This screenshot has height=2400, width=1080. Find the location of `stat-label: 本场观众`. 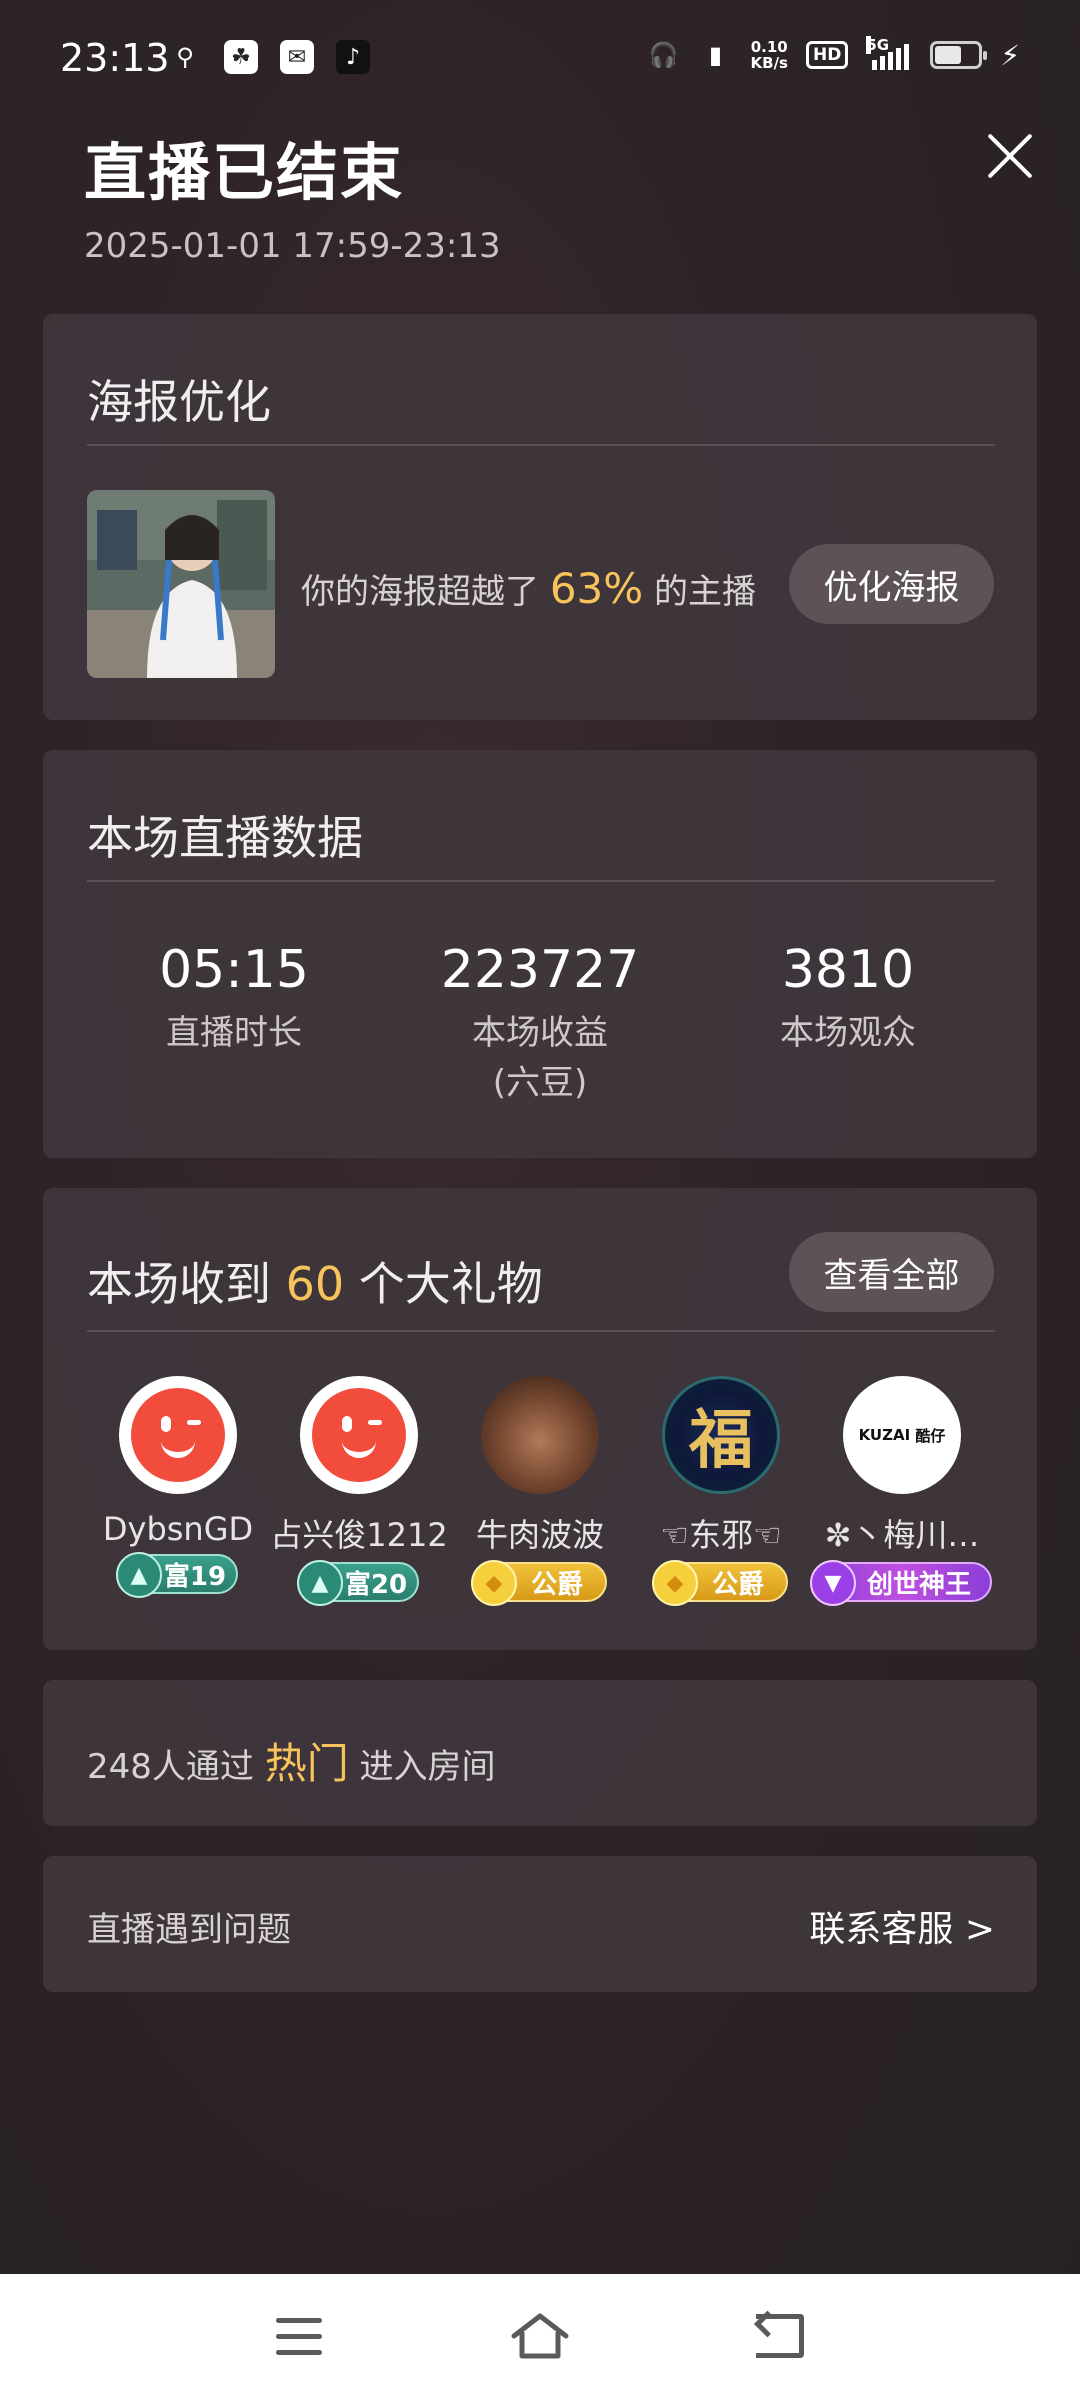

stat-label: 本场观众 is located at coordinates (848, 1033).